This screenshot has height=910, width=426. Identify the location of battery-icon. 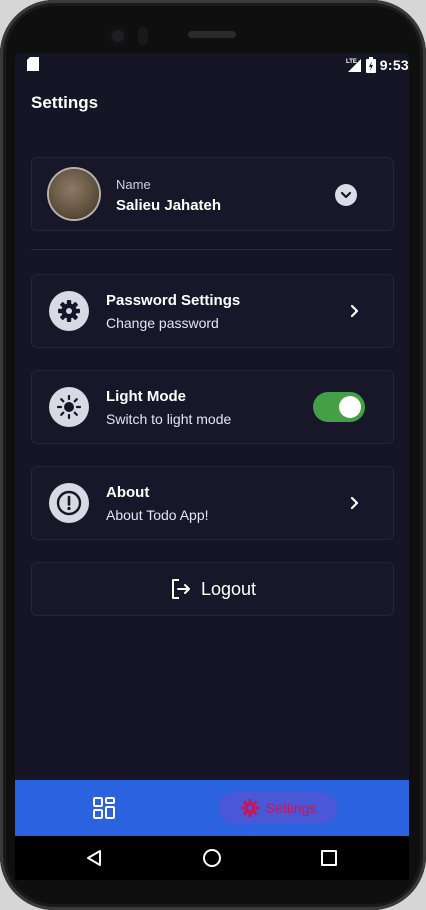
(370, 65).